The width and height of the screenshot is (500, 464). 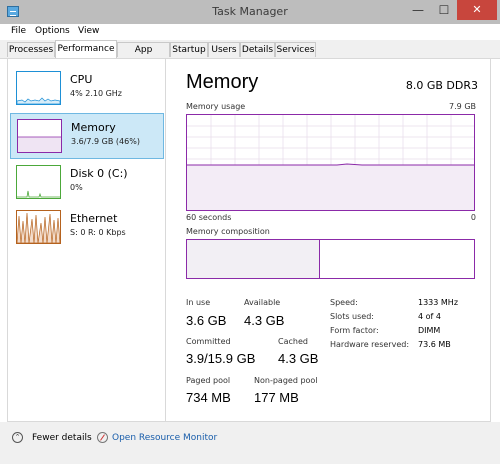 I want to click on memory-usage-max: 7.9 GB, so click(x=462, y=106).